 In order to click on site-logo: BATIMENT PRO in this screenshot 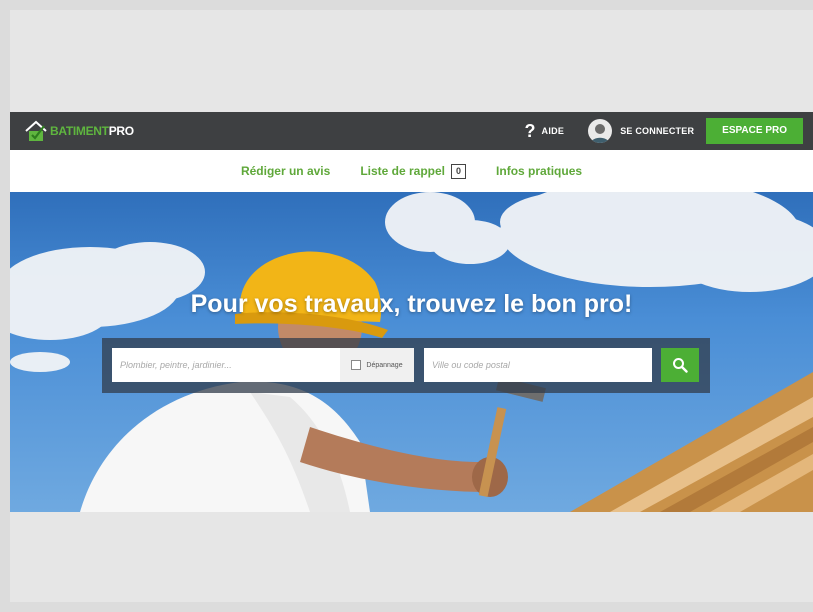, I will do `click(79, 131)`.